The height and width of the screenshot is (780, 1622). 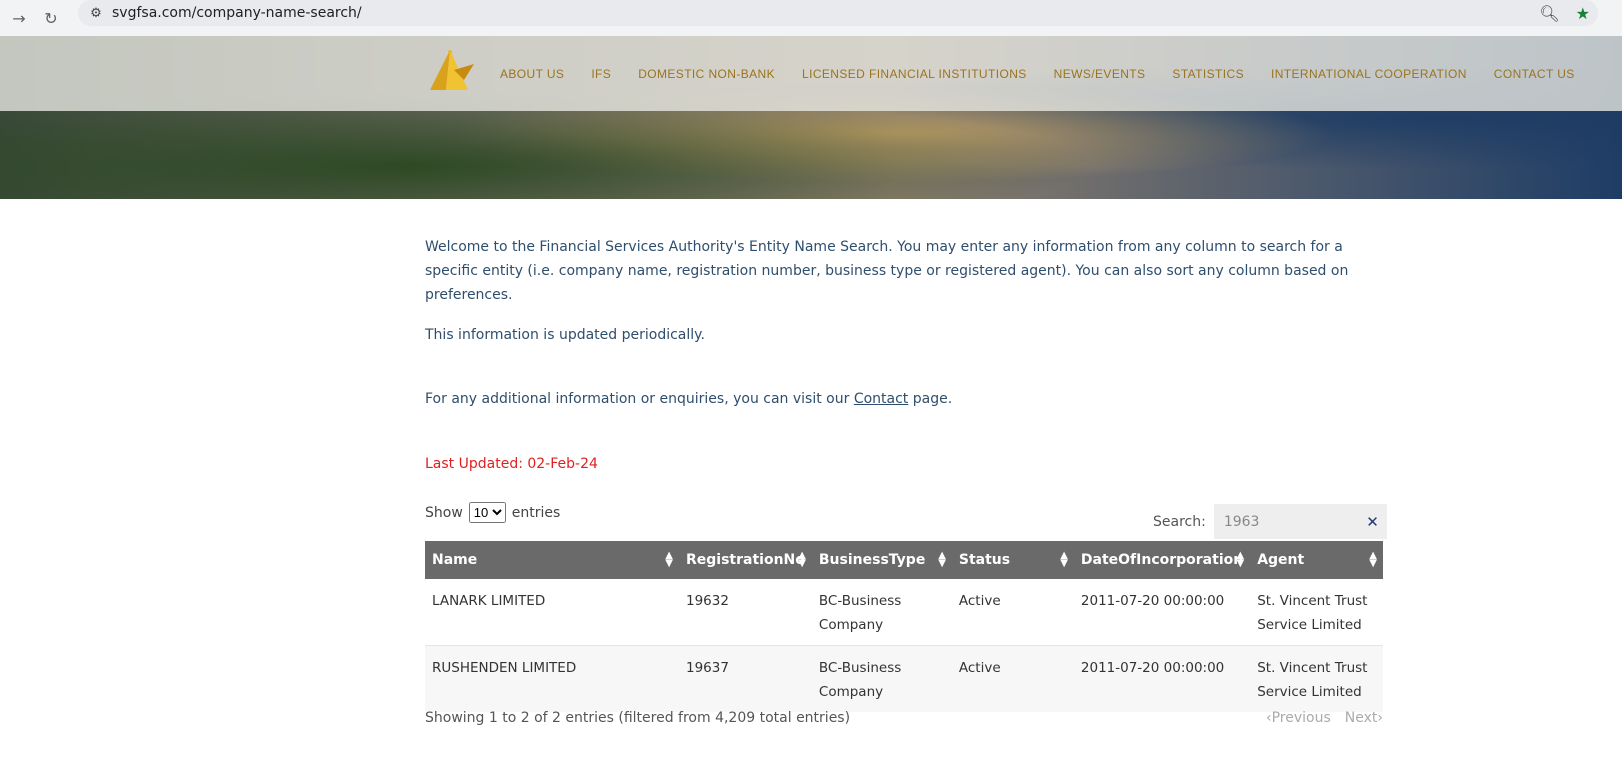 What do you see at coordinates (914, 74) in the screenshot?
I see `nav-licensed-financial-institutions: LICENSED FINANCIAL INSTITUTIONS` at bounding box center [914, 74].